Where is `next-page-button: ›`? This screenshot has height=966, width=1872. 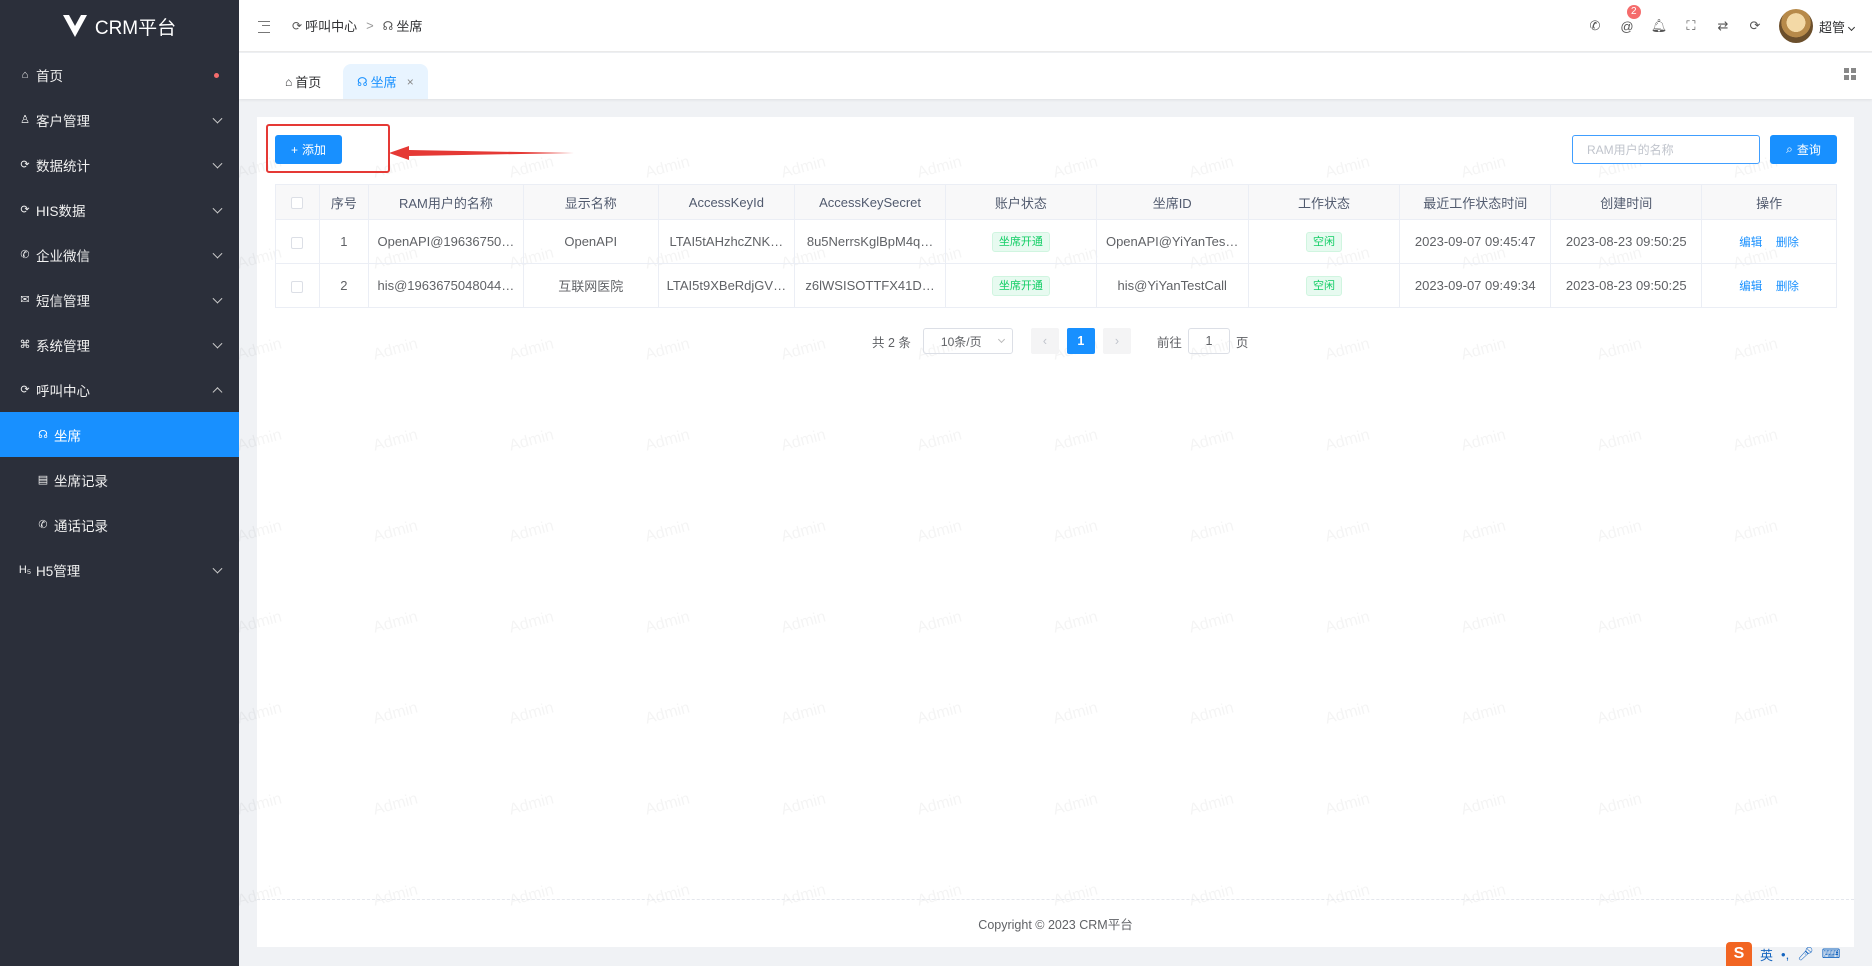
next-page-button: › is located at coordinates (1116, 341).